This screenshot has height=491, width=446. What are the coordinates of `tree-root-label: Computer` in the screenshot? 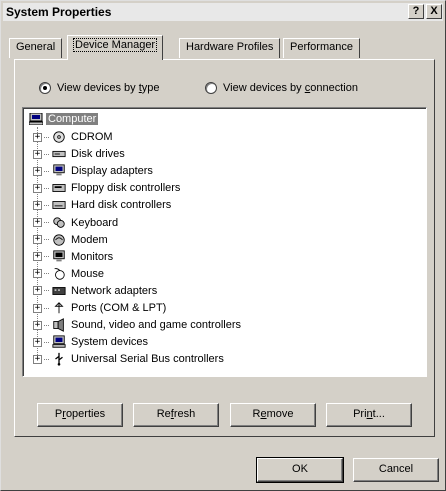 It's located at (72, 119).